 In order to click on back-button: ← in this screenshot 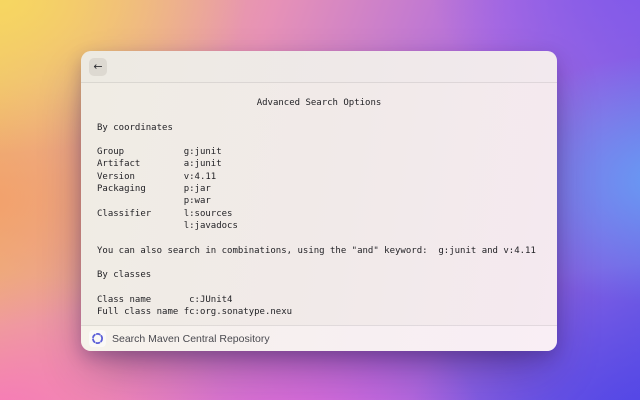, I will do `click(98, 66)`.